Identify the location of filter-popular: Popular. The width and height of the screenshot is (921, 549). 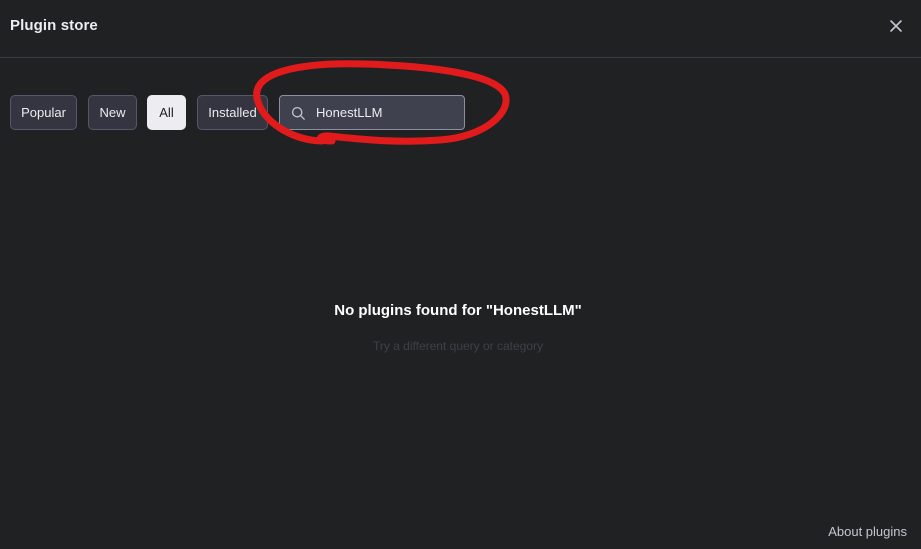
(43, 112).